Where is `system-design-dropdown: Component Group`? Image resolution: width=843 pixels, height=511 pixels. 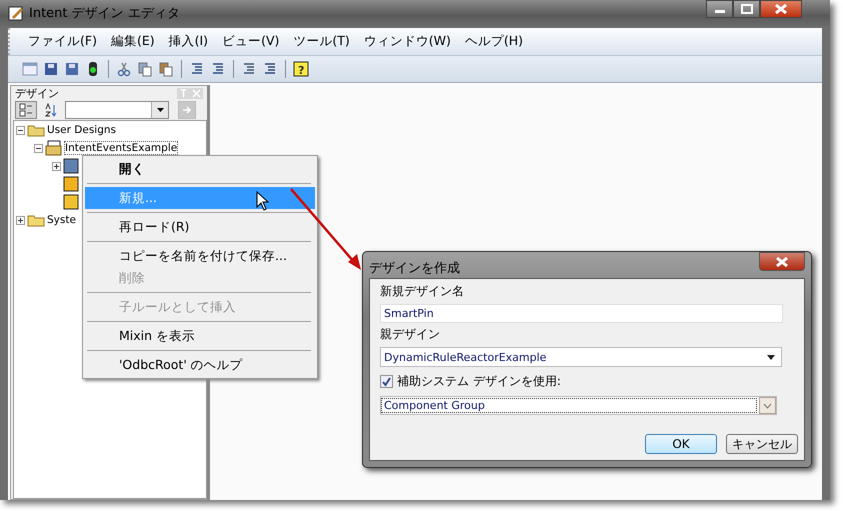 system-design-dropdown: Component Group is located at coordinates (578, 405).